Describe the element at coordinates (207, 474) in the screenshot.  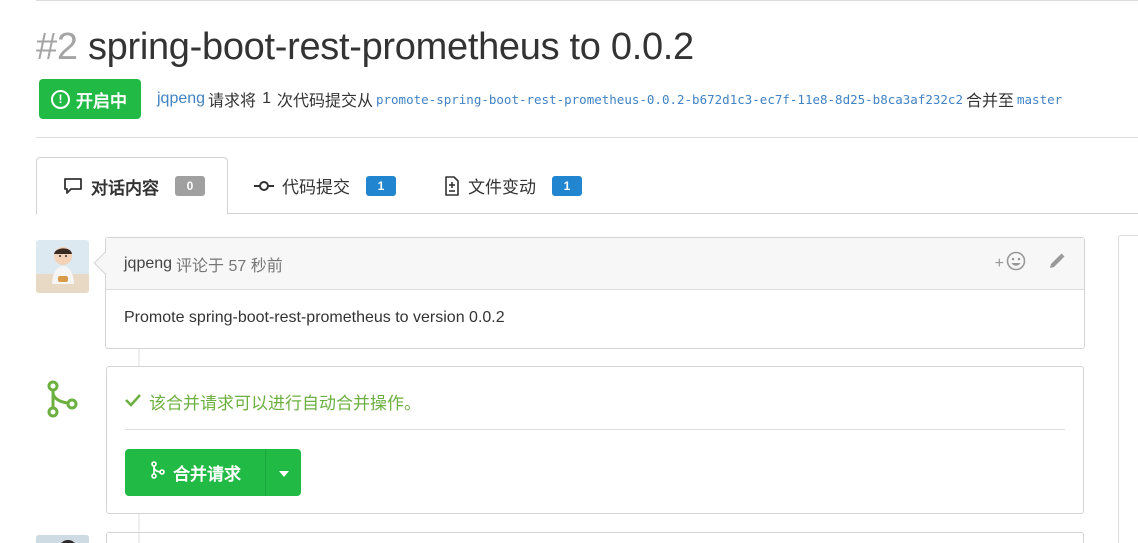
I see `merge-button-label: 合并请求` at that location.